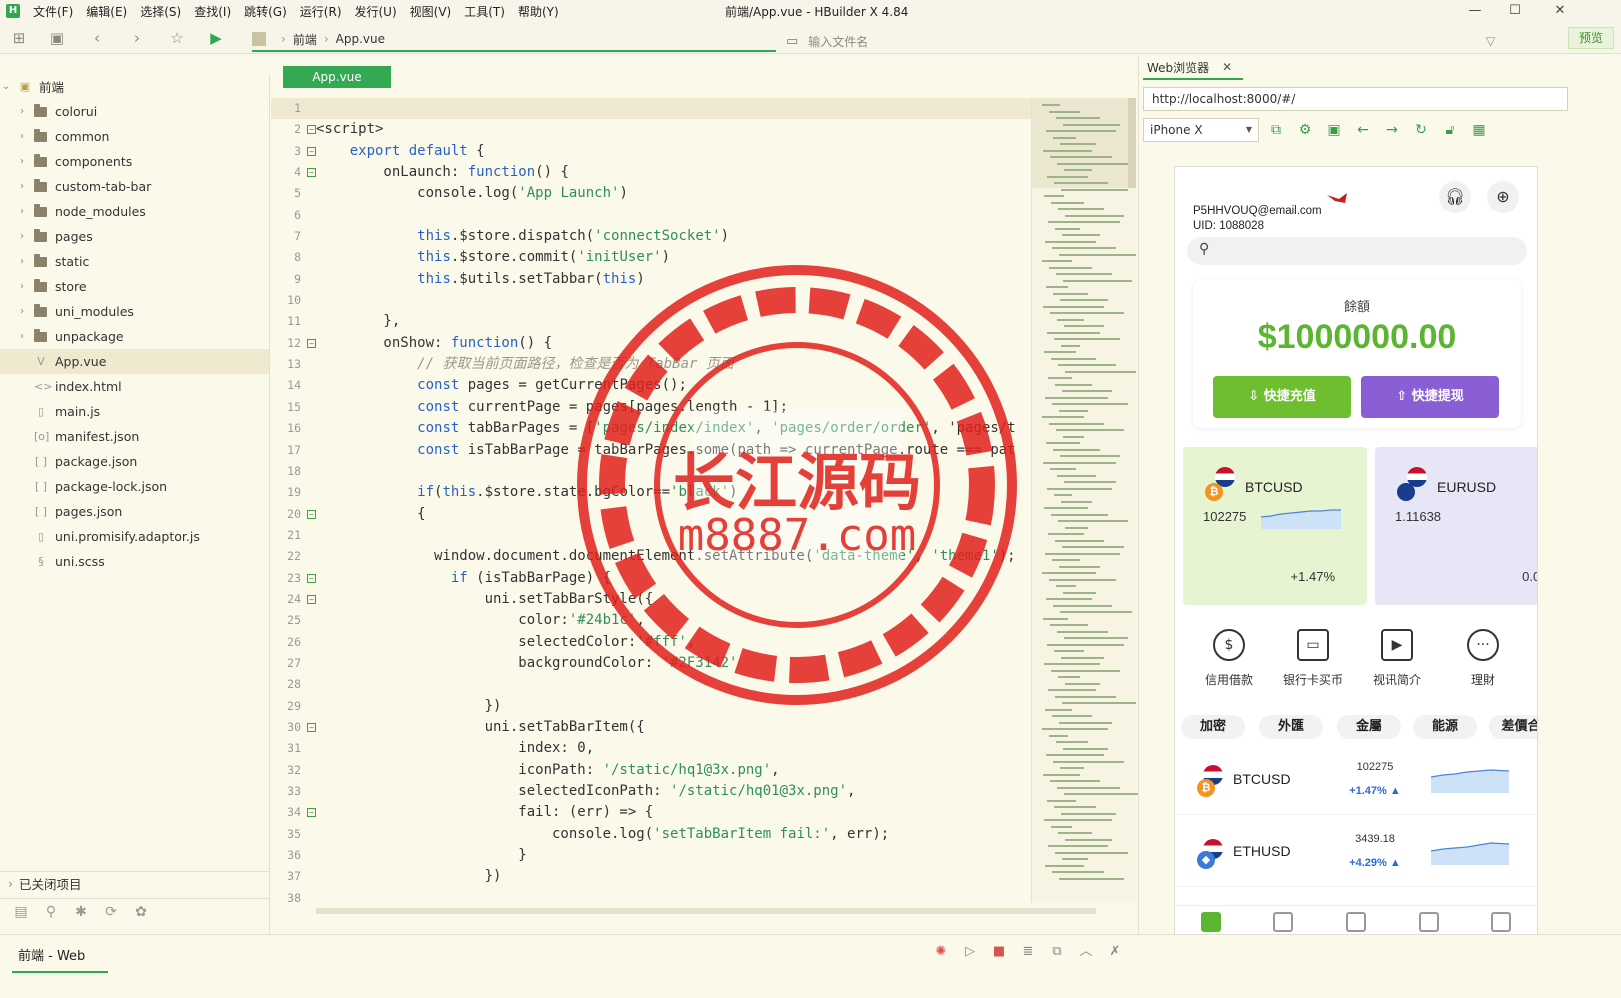 This screenshot has width=1621, height=998. What do you see at coordinates (666, 897) in the screenshot?
I see `code-line: 38` at bounding box center [666, 897].